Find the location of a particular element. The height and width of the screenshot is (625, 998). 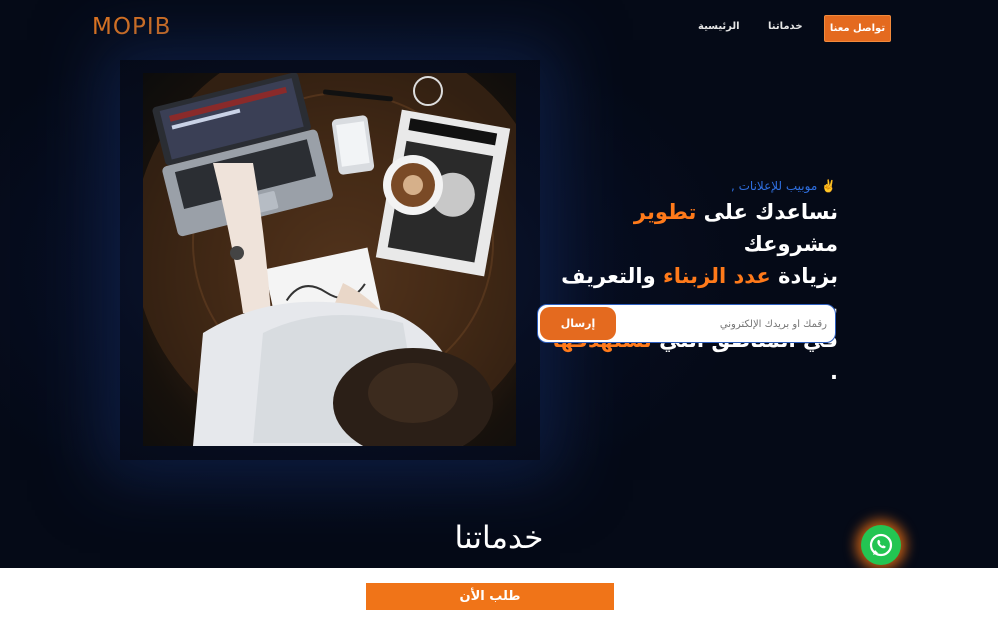

nav-link-home: الرئيسية is located at coordinates (719, 26).